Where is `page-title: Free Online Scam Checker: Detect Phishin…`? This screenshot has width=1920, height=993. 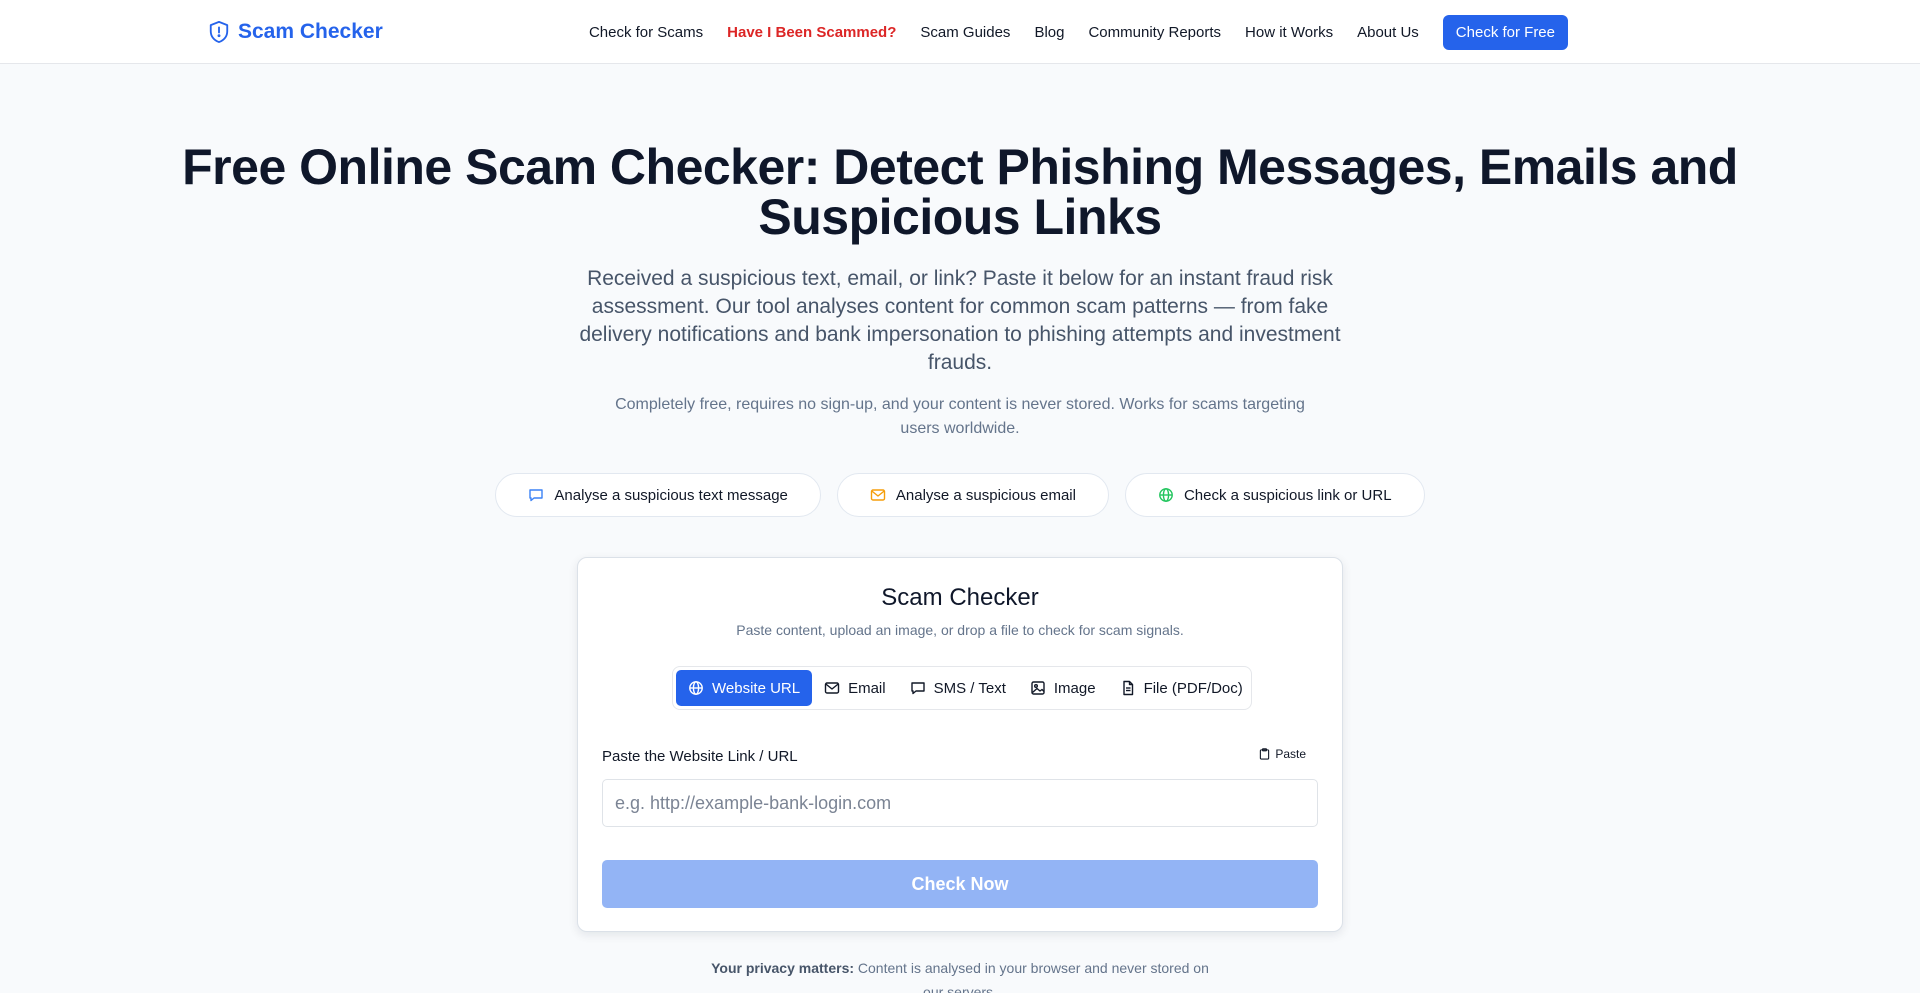
page-title: Free Online Scam Checker: Detect Phishin… is located at coordinates (960, 192).